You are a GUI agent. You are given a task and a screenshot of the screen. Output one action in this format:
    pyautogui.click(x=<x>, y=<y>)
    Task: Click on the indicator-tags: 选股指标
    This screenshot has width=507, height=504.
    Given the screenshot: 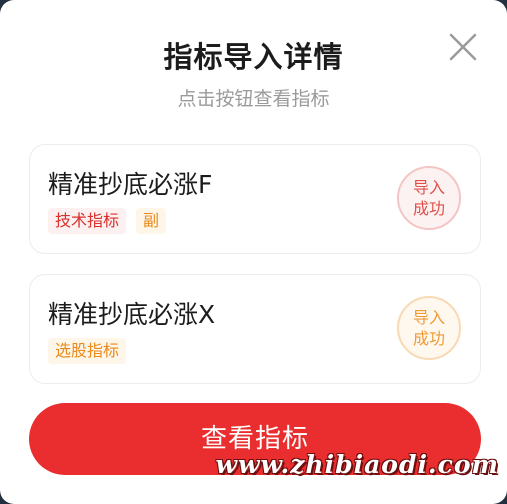 What is the action you would take?
    pyautogui.click(x=87, y=351)
    